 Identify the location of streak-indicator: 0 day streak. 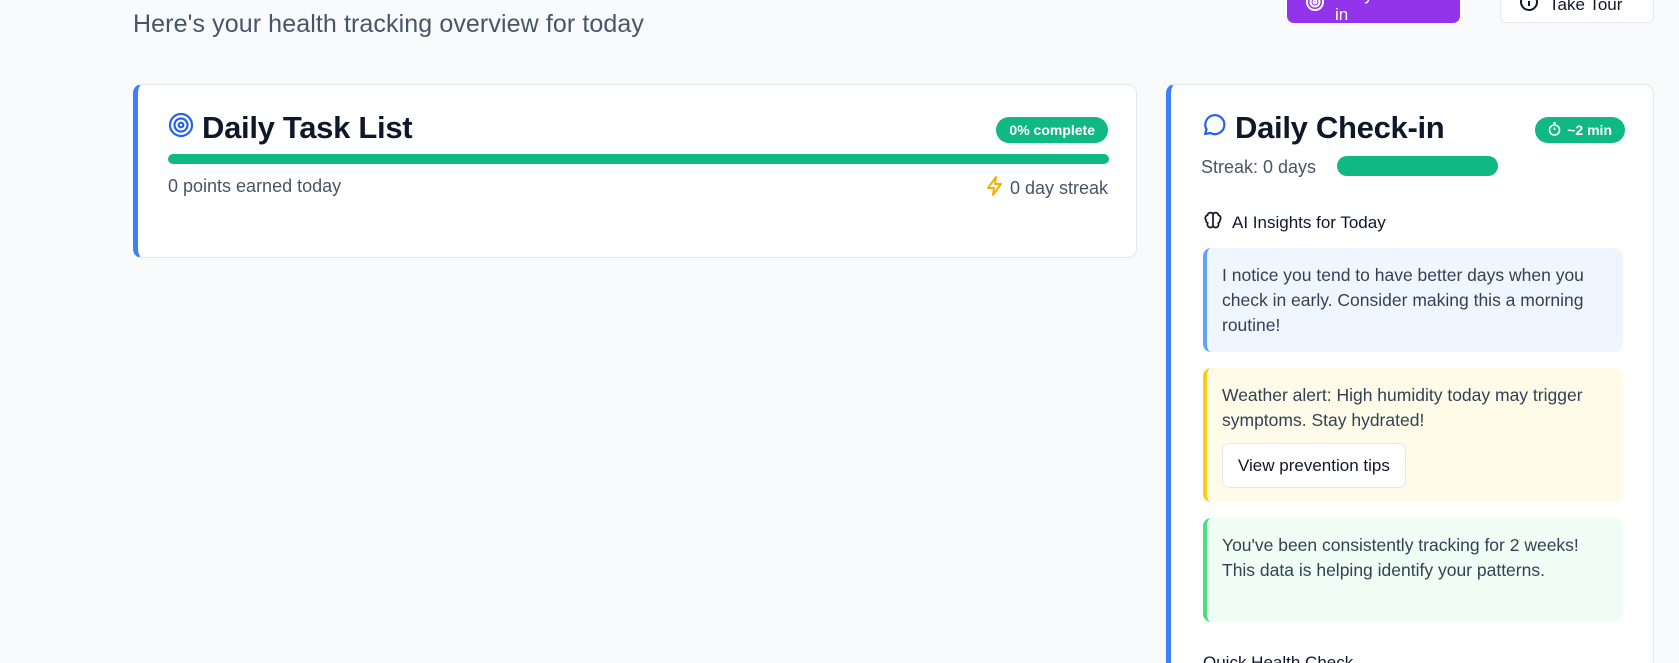
(1047, 188).